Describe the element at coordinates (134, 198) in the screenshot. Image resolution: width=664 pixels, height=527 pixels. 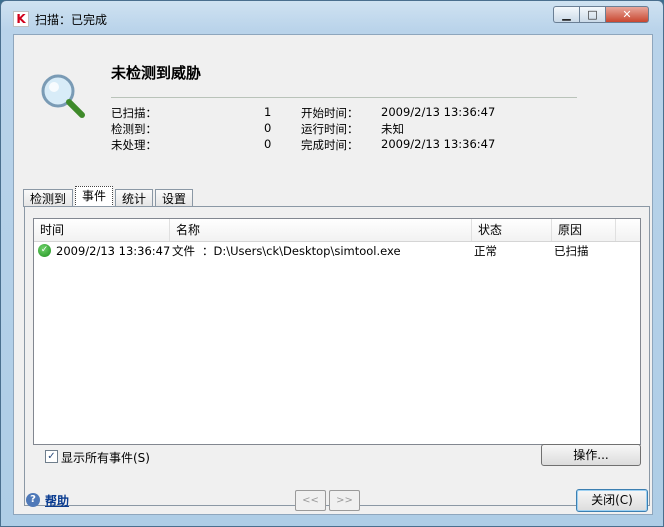
I see `tab-statistics: 统计` at that location.